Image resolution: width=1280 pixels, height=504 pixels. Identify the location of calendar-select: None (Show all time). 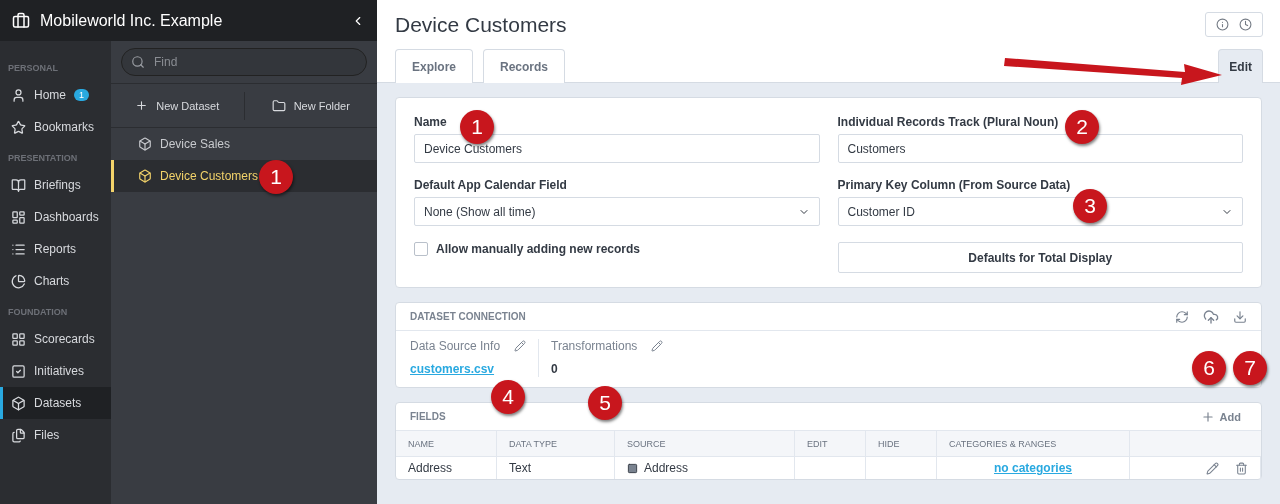
(617, 211).